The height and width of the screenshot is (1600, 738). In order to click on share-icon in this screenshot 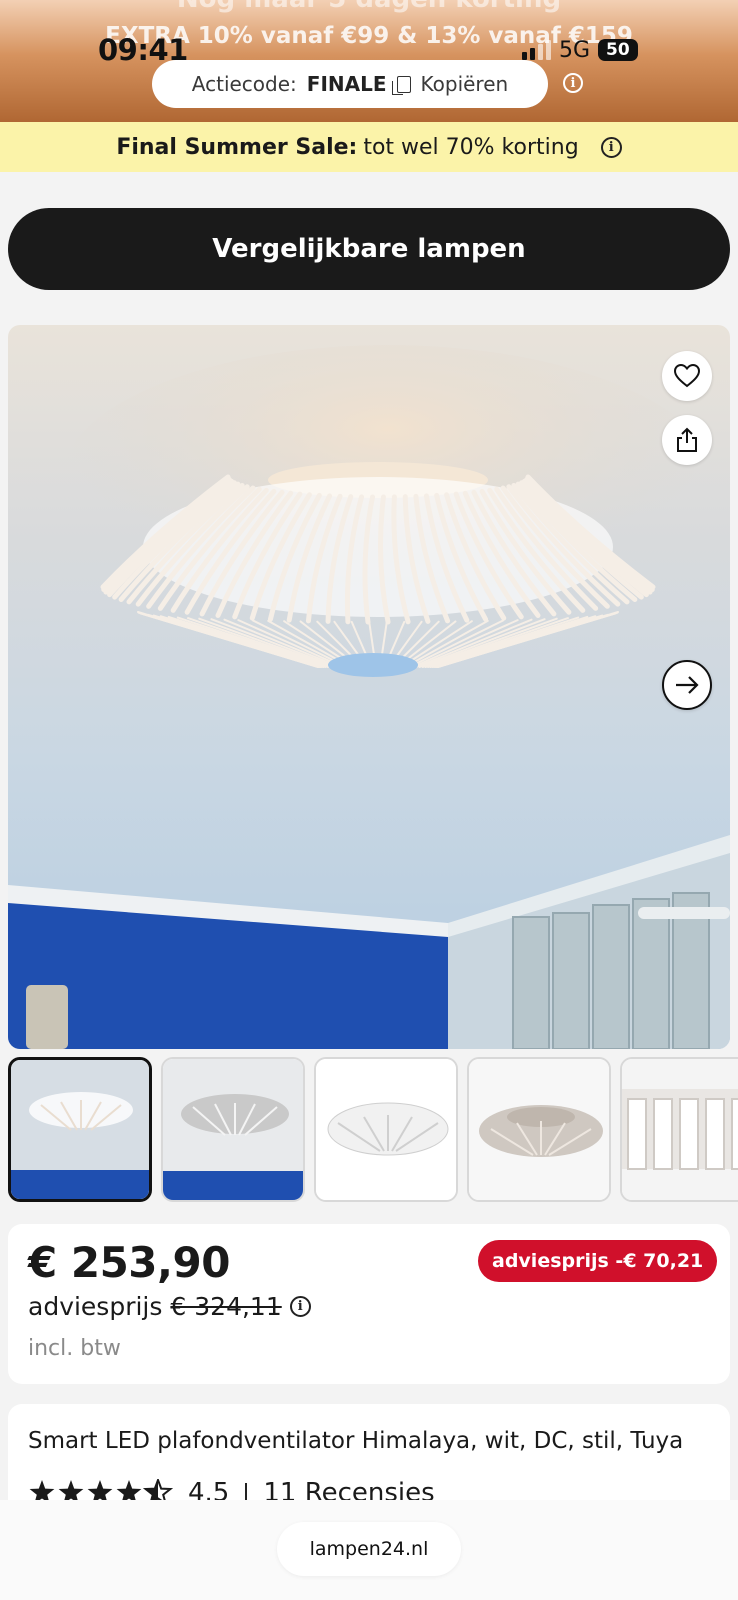, I will do `click(687, 439)`.